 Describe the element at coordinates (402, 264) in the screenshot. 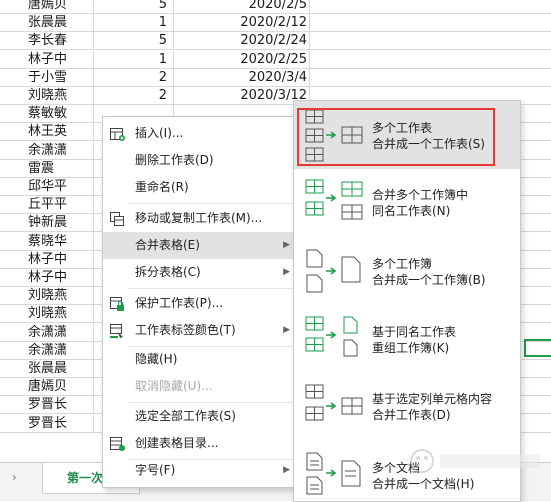

I see `submenu-item-line1: 多个工作簿` at that location.